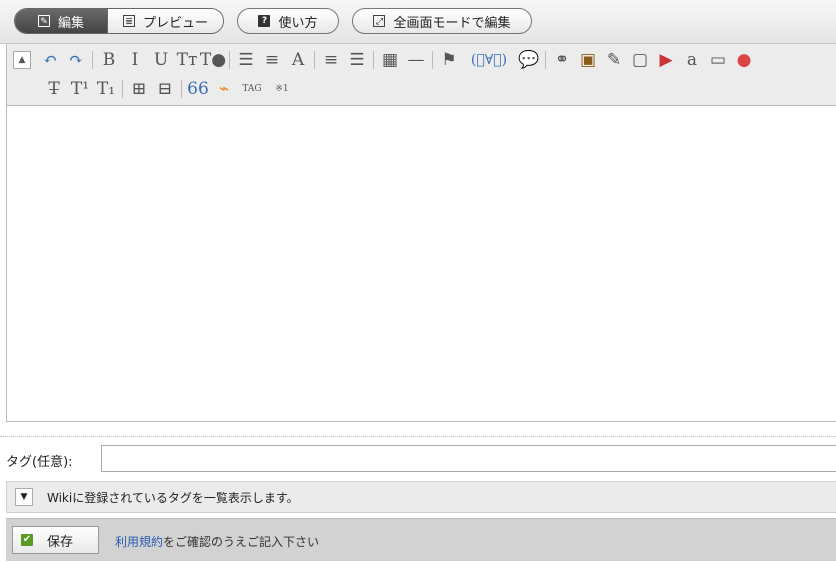 The image size is (836, 563). I want to click on expand-tag-list-button: ▼, so click(24, 497).